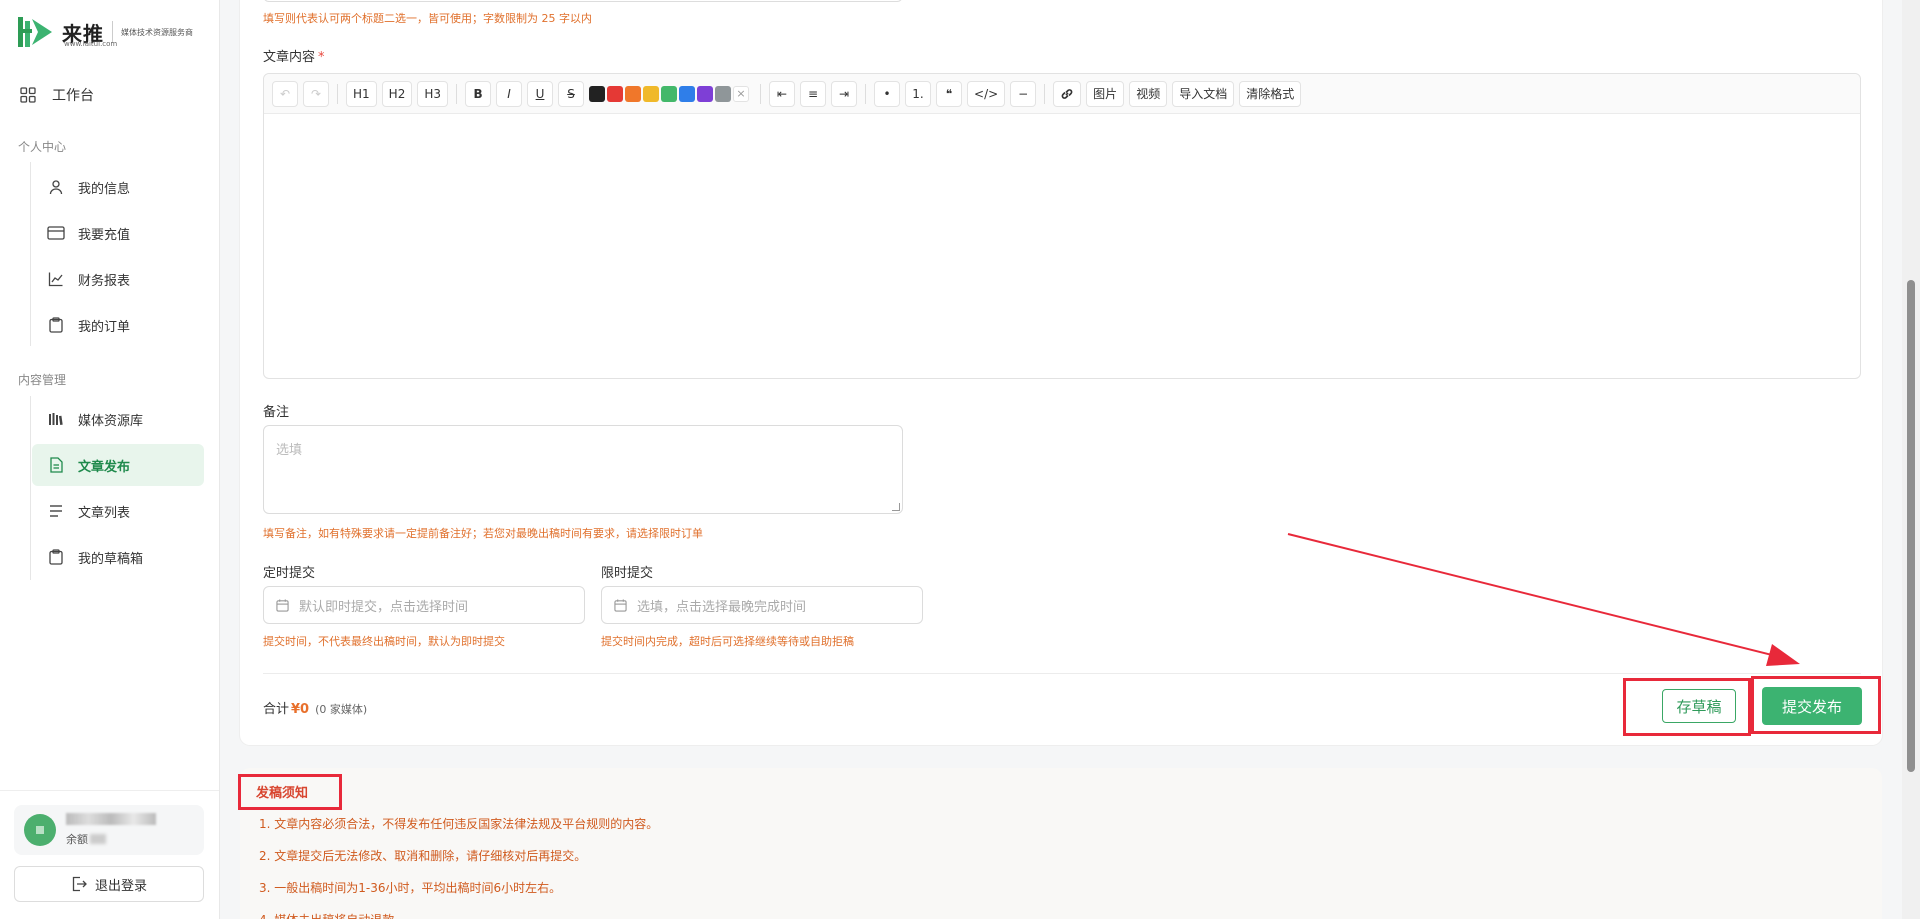 This screenshot has height=919, width=1920. What do you see at coordinates (109, 884) in the screenshot?
I see `logout-button: 退出登录` at bounding box center [109, 884].